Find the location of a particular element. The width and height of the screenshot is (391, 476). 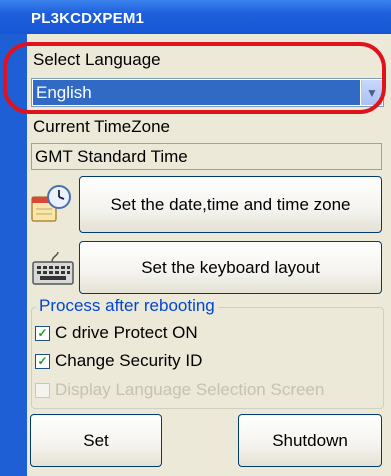

set-keyboard-layout-button: Set the keyboard layout is located at coordinates (230, 267).